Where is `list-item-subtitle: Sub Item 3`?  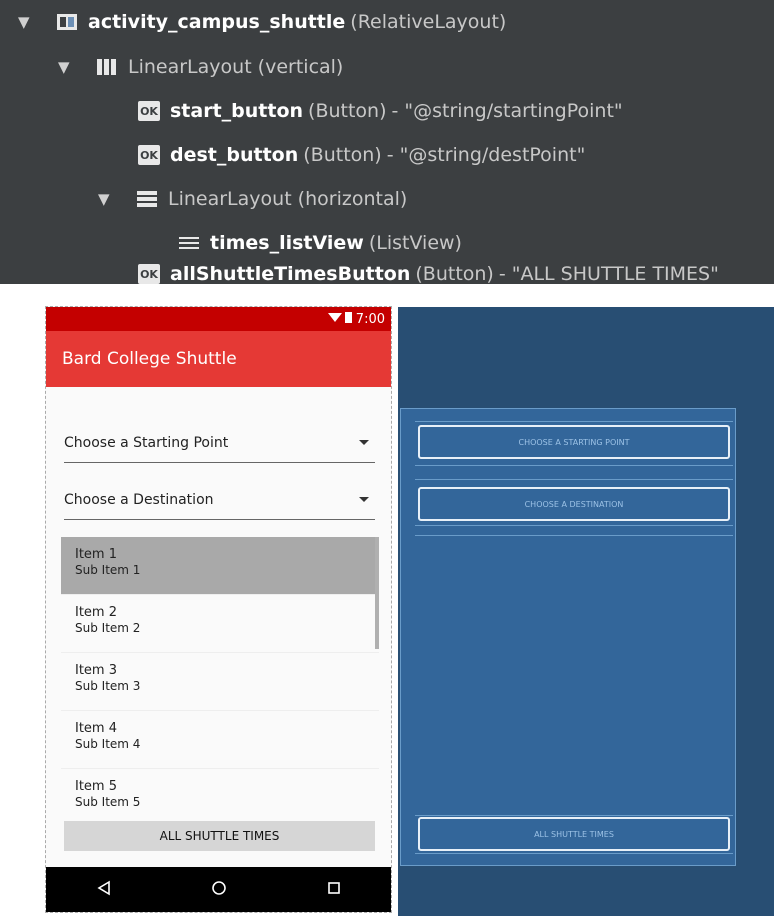 list-item-subtitle: Sub Item 3 is located at coordinates (108, 686).